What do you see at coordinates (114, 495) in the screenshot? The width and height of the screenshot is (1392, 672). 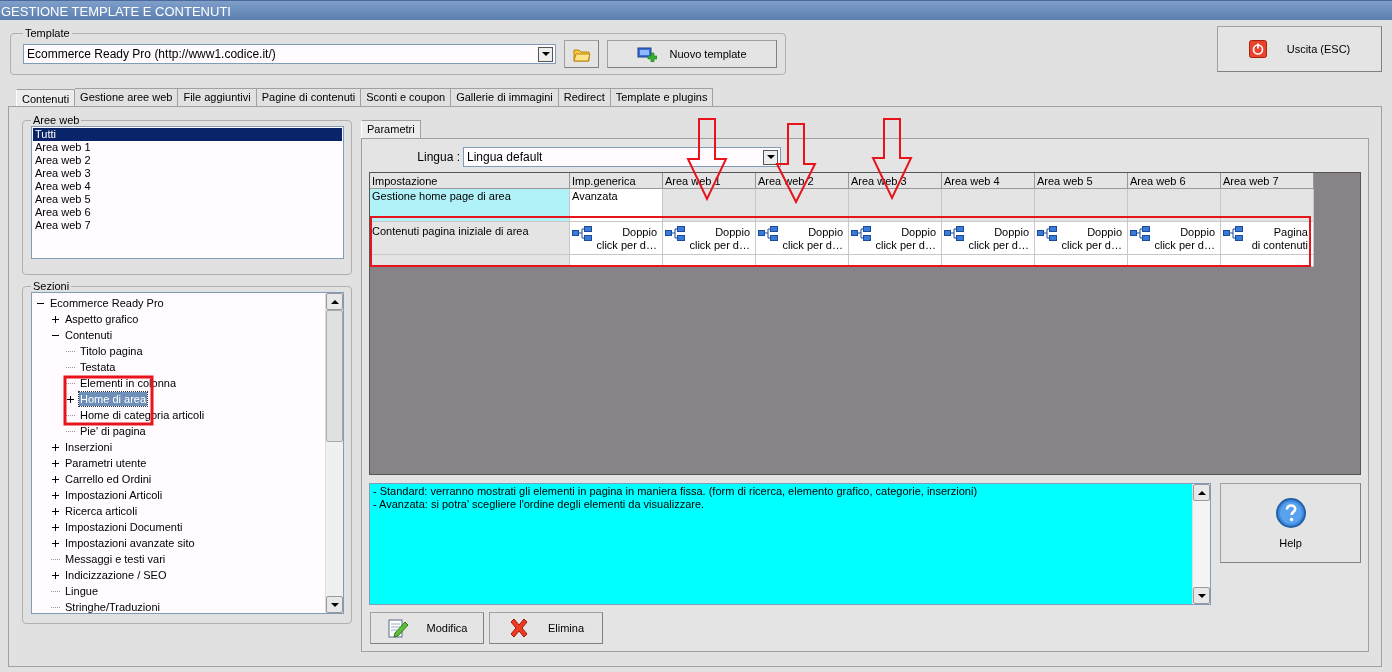 I see `tree-item: Impostazioni Articoli` at bounding box center [114, 495].